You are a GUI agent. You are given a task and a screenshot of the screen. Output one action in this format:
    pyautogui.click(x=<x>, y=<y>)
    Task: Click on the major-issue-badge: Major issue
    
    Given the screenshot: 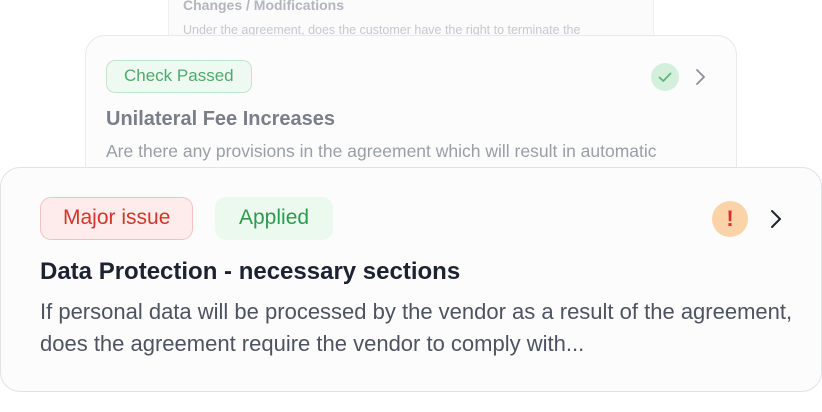 What is the action you would take?
    pyautogui.click(x=117, y=218)
    